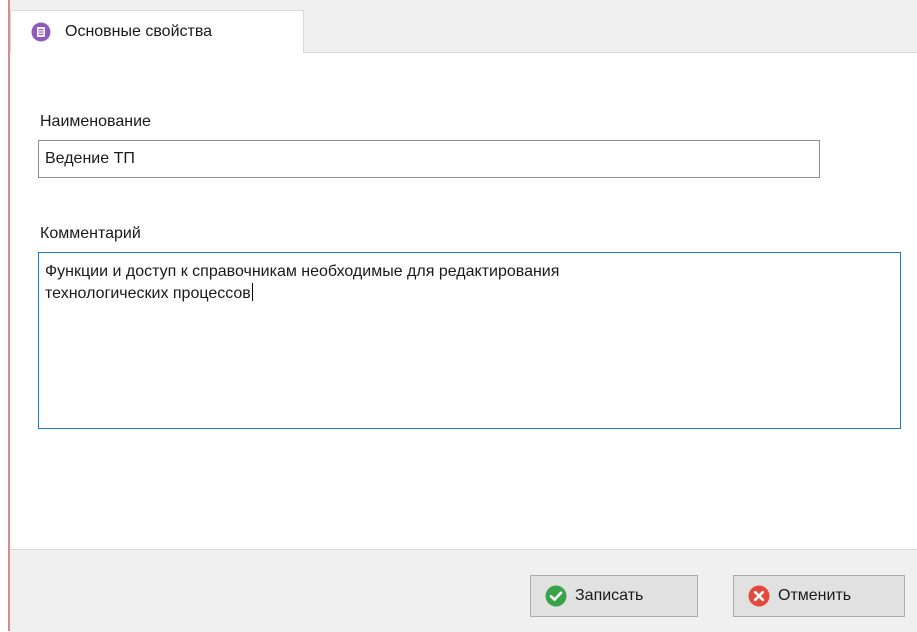 Image resolution: width=917 pixels, height=632 pixels. Describe the element at coordinates (429, 159) in the screenshot. I see `name-field: Ведение ТП` at that location.